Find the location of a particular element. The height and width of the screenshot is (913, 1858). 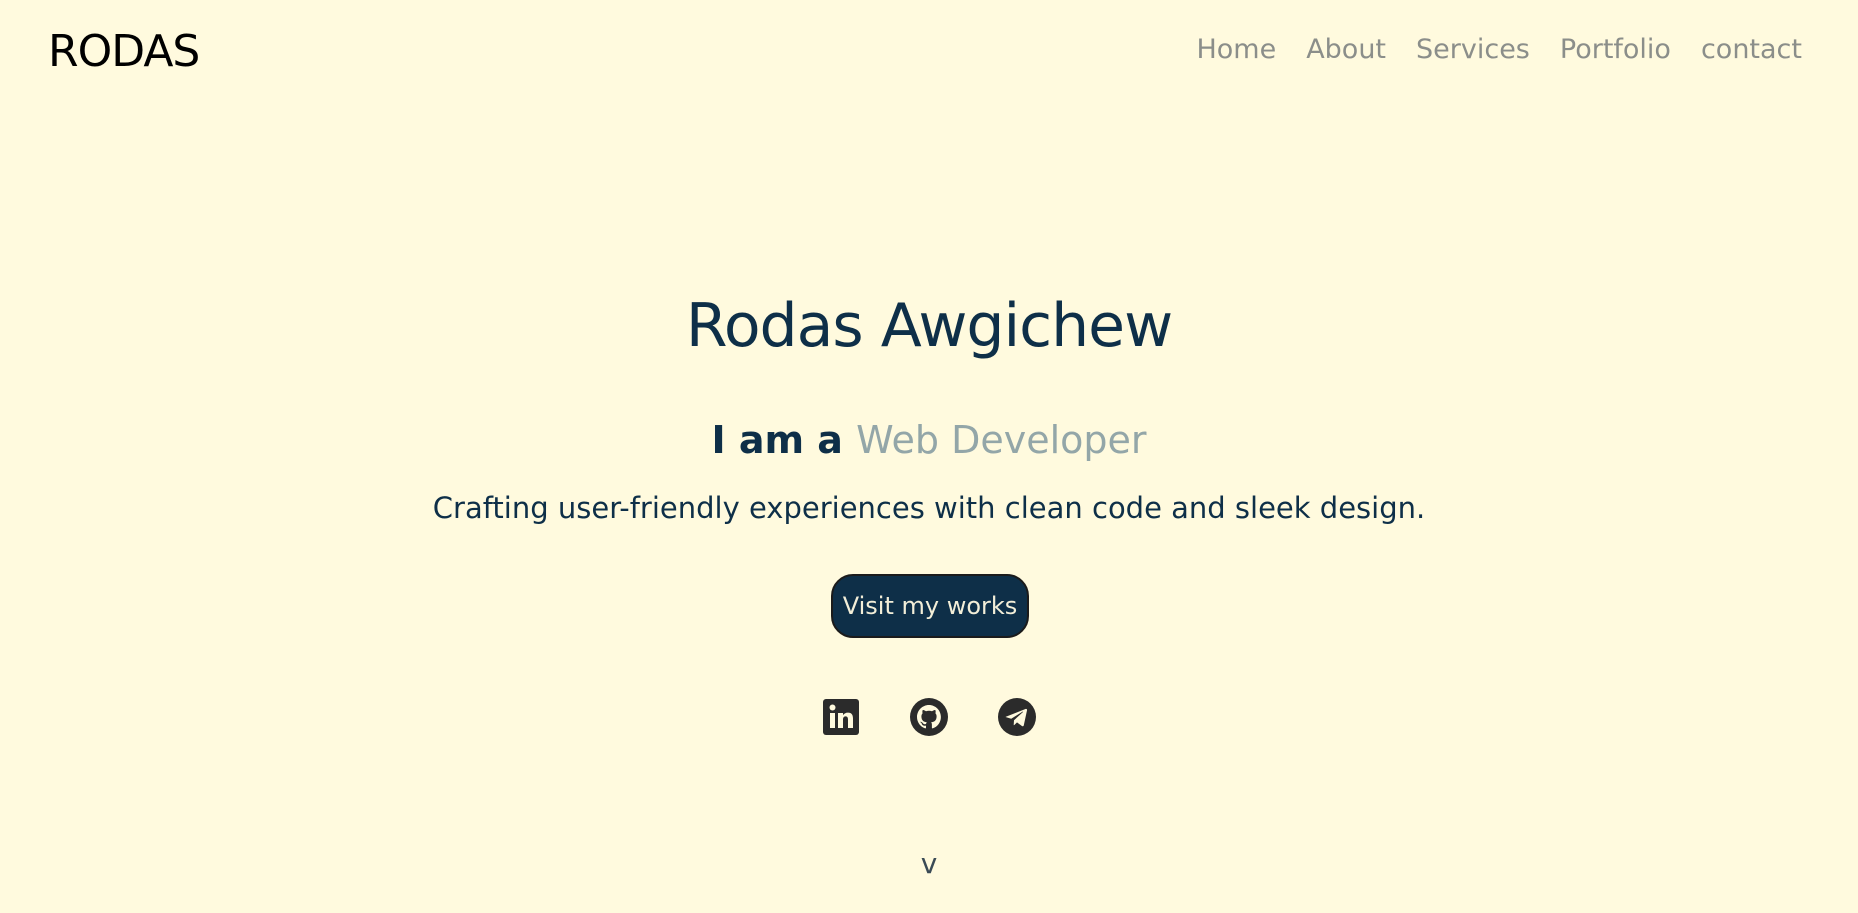

main-nav: Home About Services Portfolio contact is located at coordinates (1499, 50).